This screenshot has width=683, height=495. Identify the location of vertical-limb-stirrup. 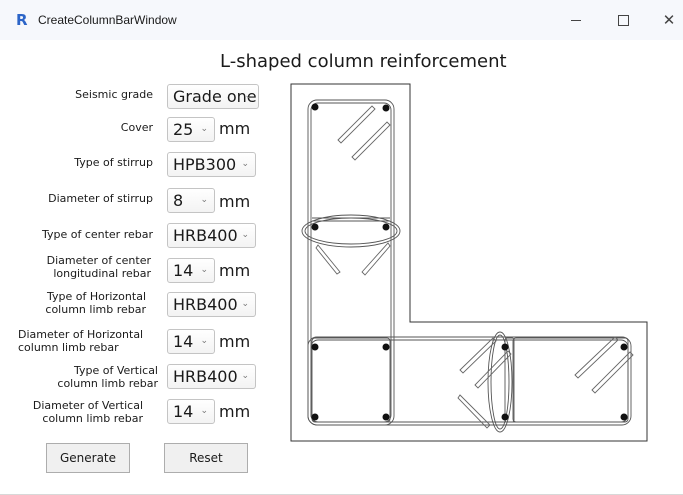
(351, 262).